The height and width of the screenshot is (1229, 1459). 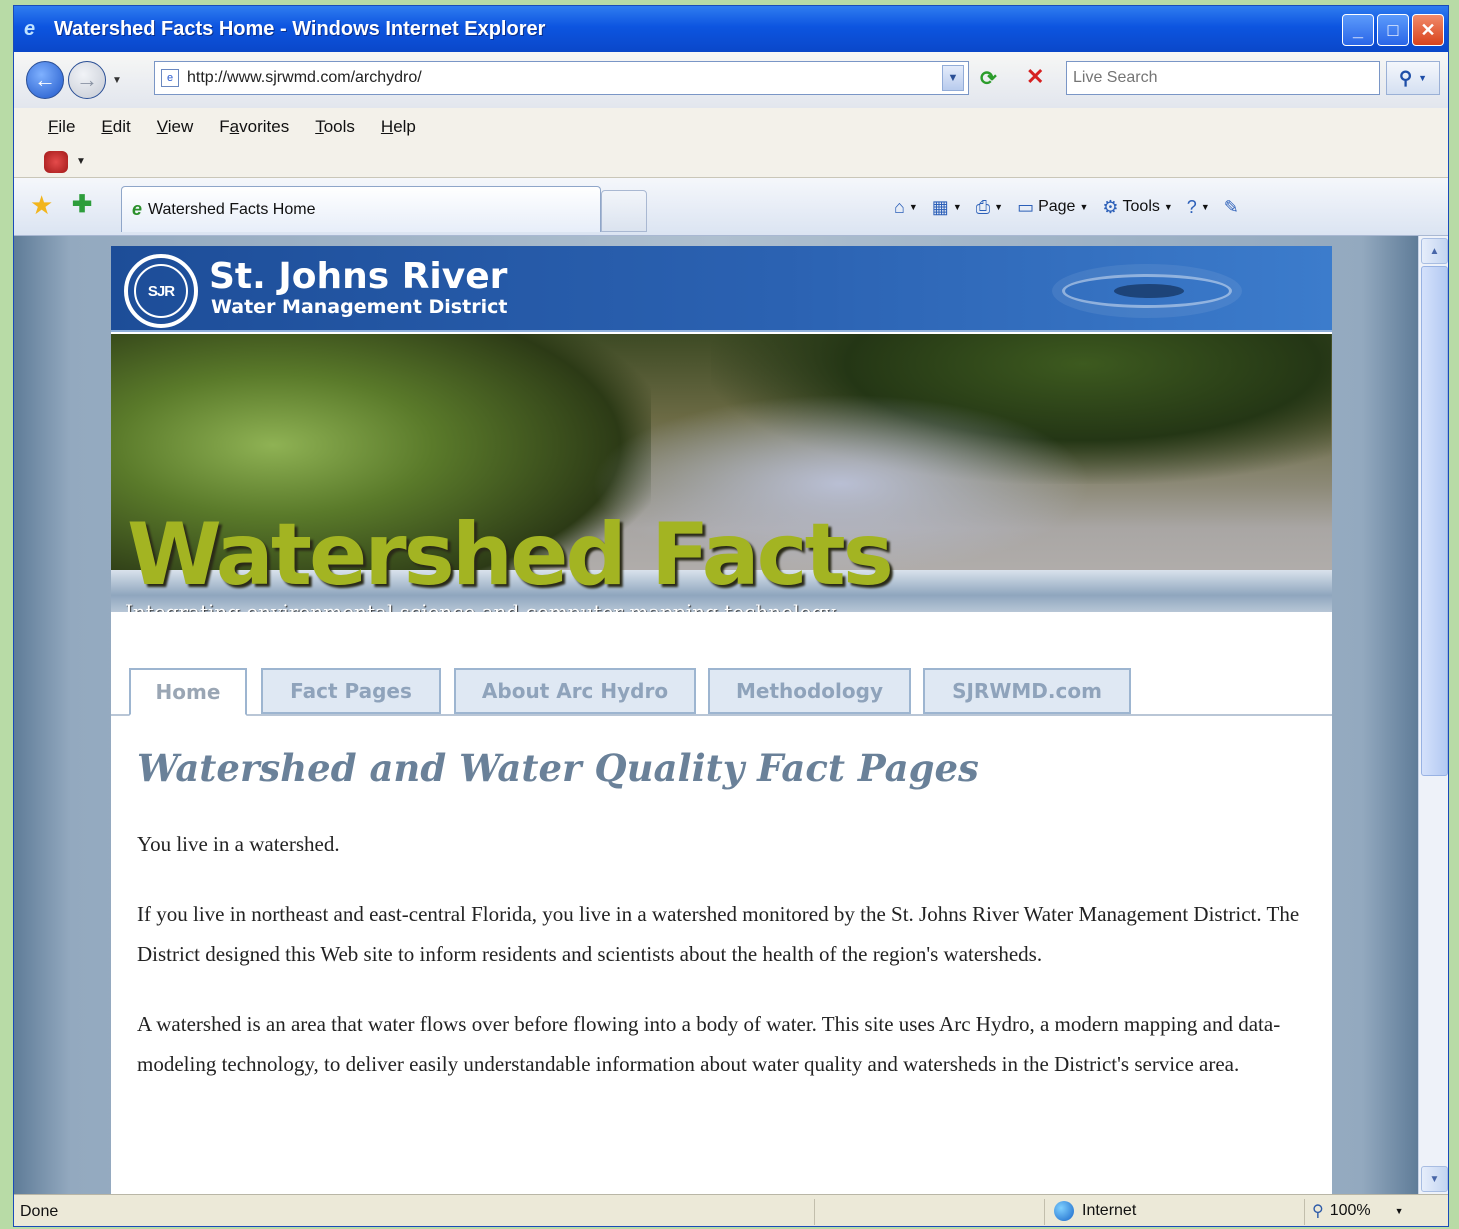 I want to click on zoom-control: ⚲ 100% ▼, so click(x=1358, y=1211).